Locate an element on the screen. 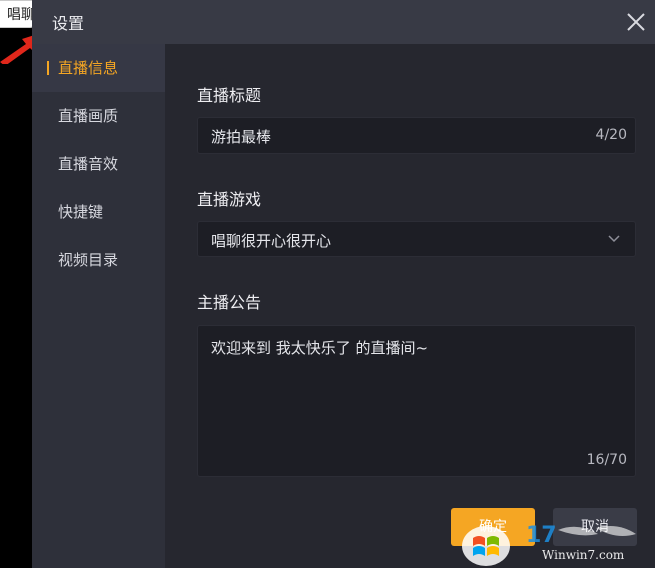  sidebar-item-label: 直播信息 is located at coordinates (88, 68).